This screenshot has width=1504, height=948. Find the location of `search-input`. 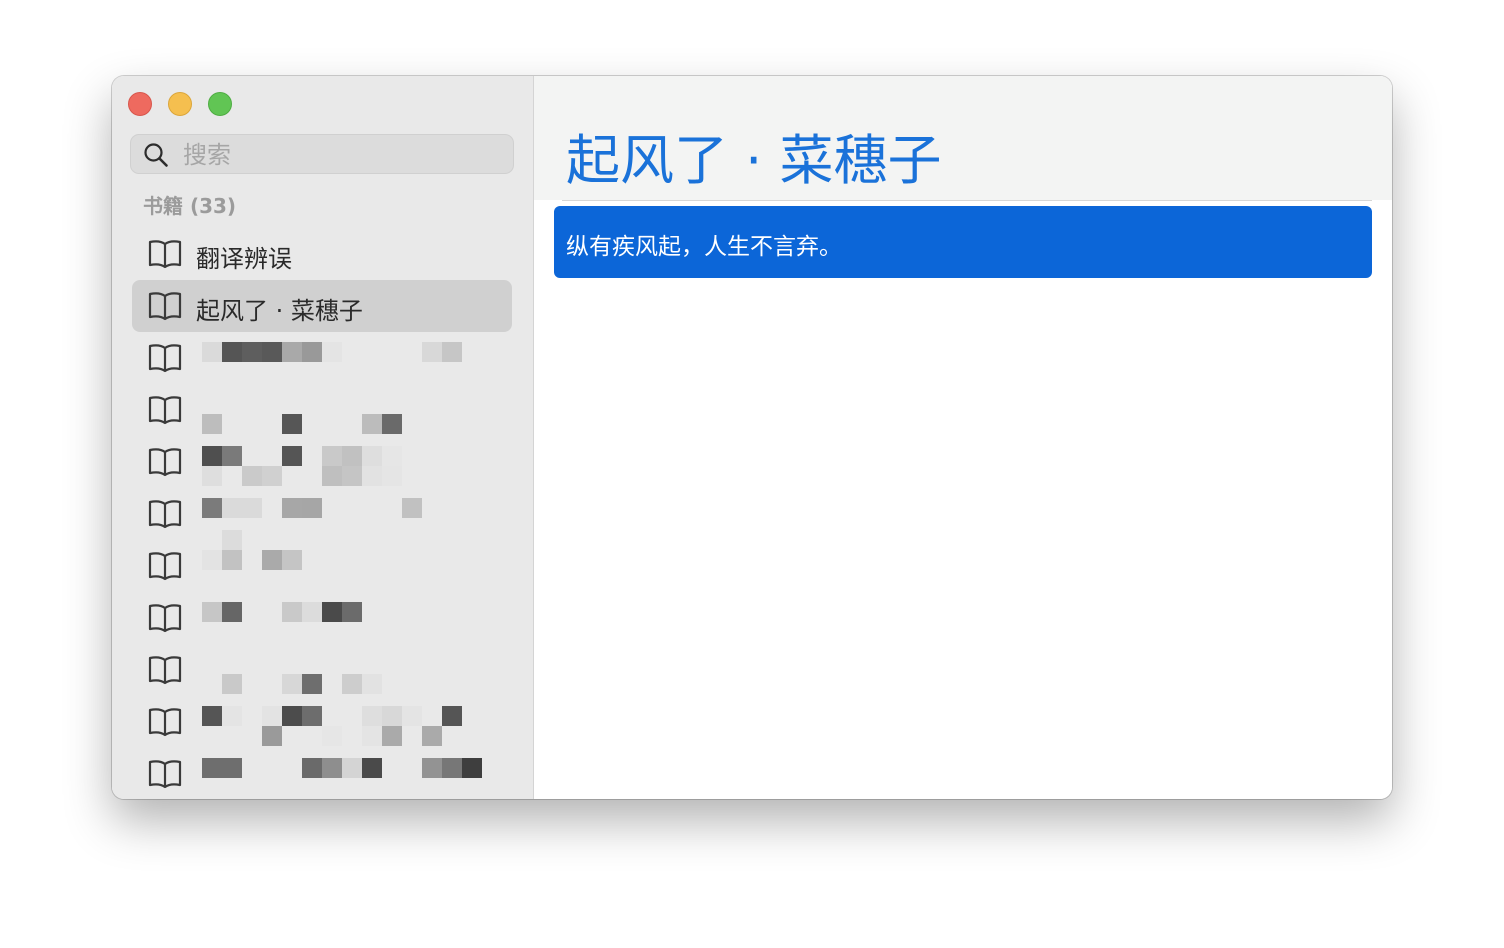

search-input is located at coordinates (343, 155).